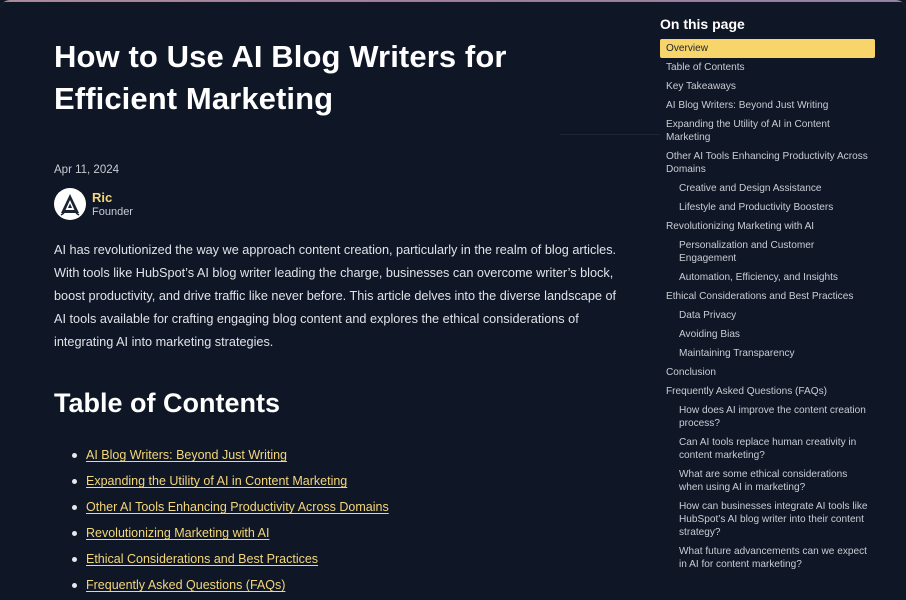 The width and height of the screenshot is (906, 600). What do you see at coordinates (352, 455) in the screenshot?
I see `list-item: AI Blog Writers: Beyond Just Writing` at bounding box center [352, 455].